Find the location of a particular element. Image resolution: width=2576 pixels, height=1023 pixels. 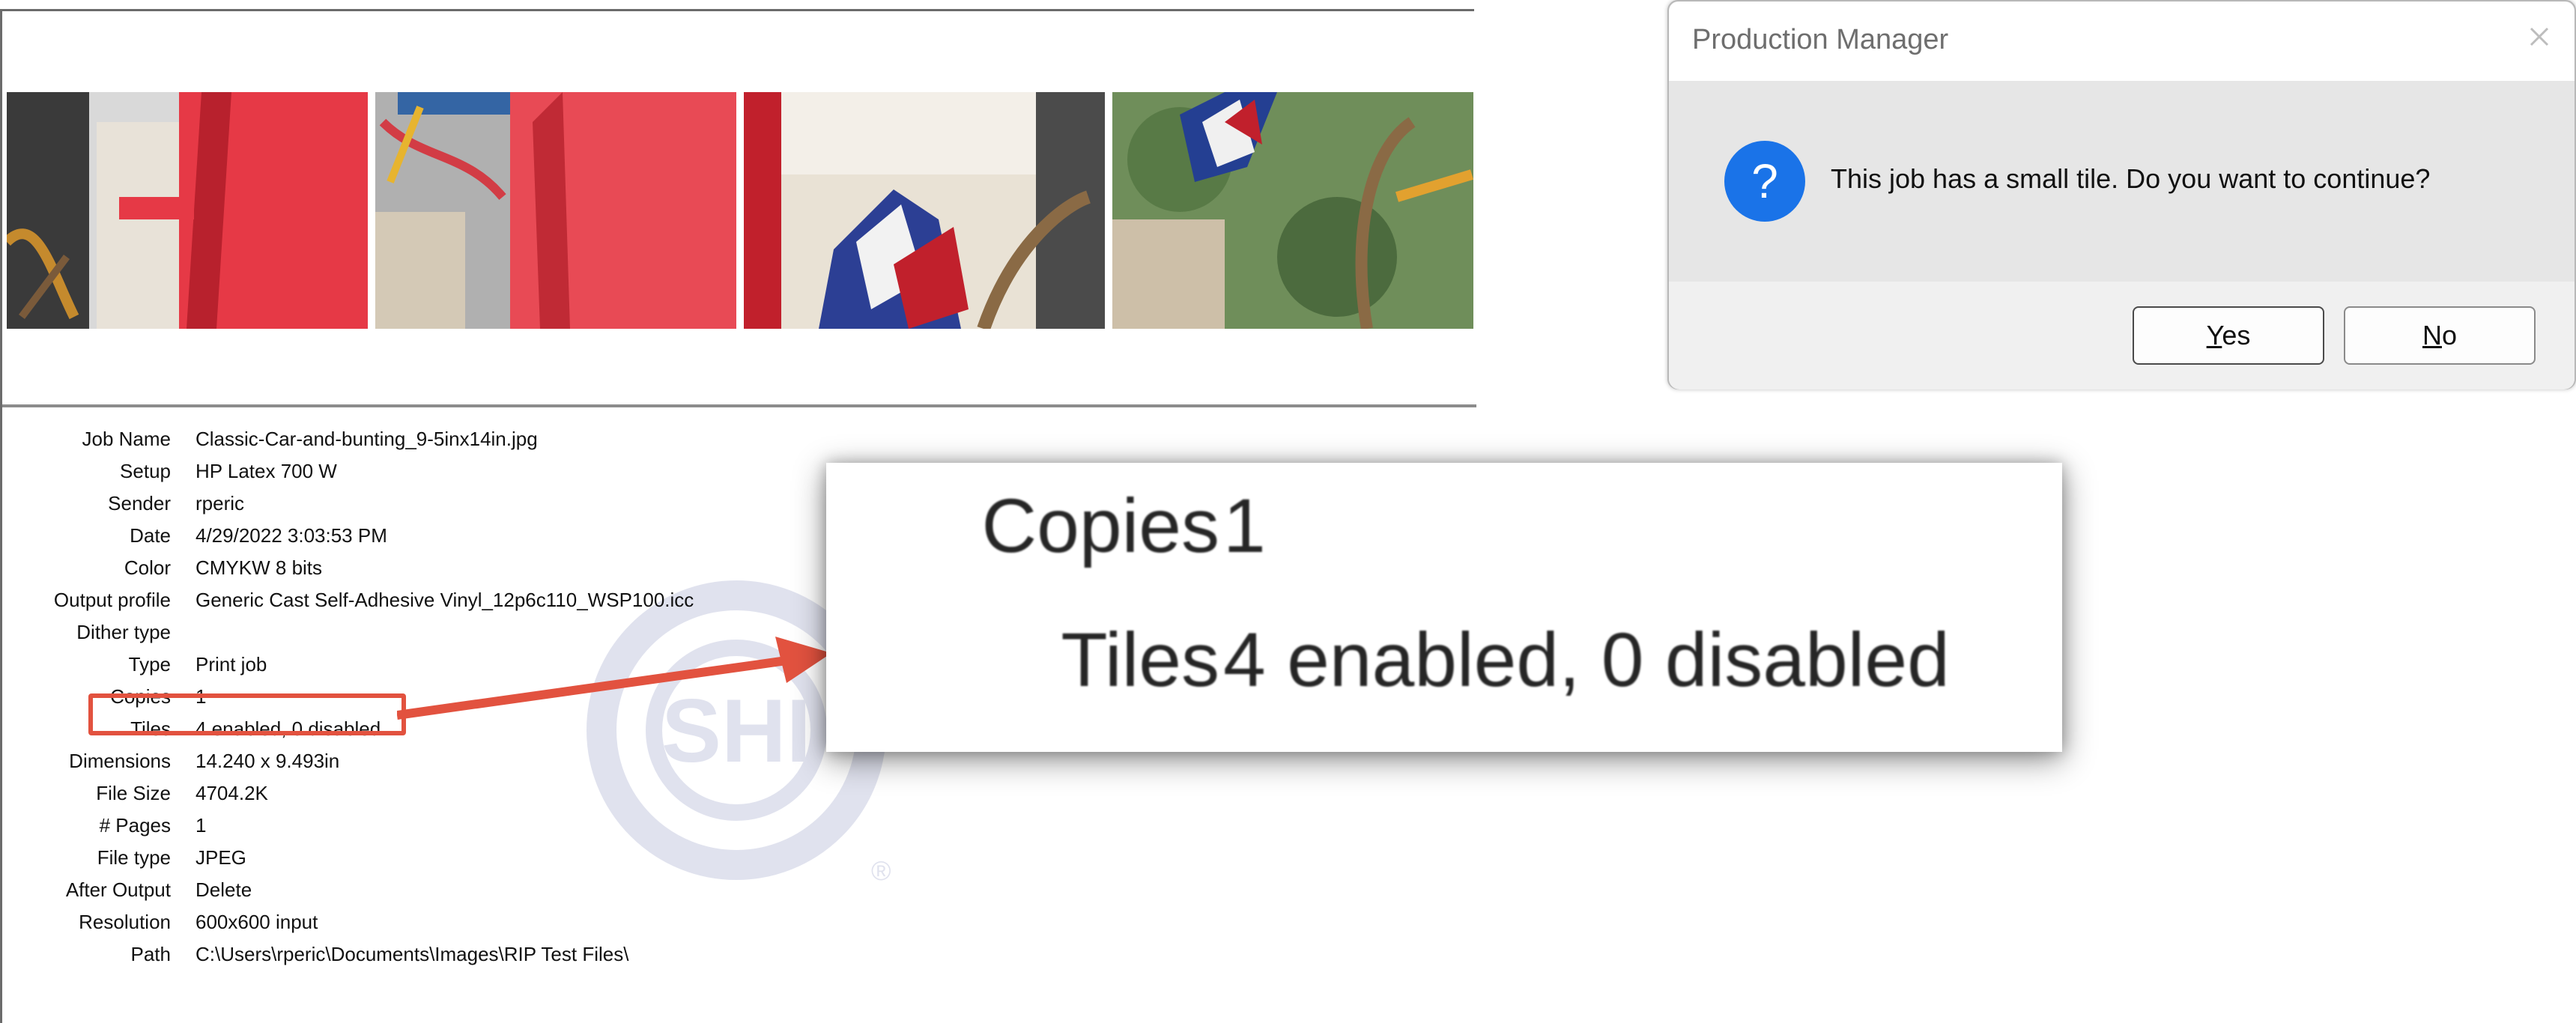

zoomed-callout: Copies 1 Tiles 4 enabled, 0 disabled is located at coordinates (1444, 607).